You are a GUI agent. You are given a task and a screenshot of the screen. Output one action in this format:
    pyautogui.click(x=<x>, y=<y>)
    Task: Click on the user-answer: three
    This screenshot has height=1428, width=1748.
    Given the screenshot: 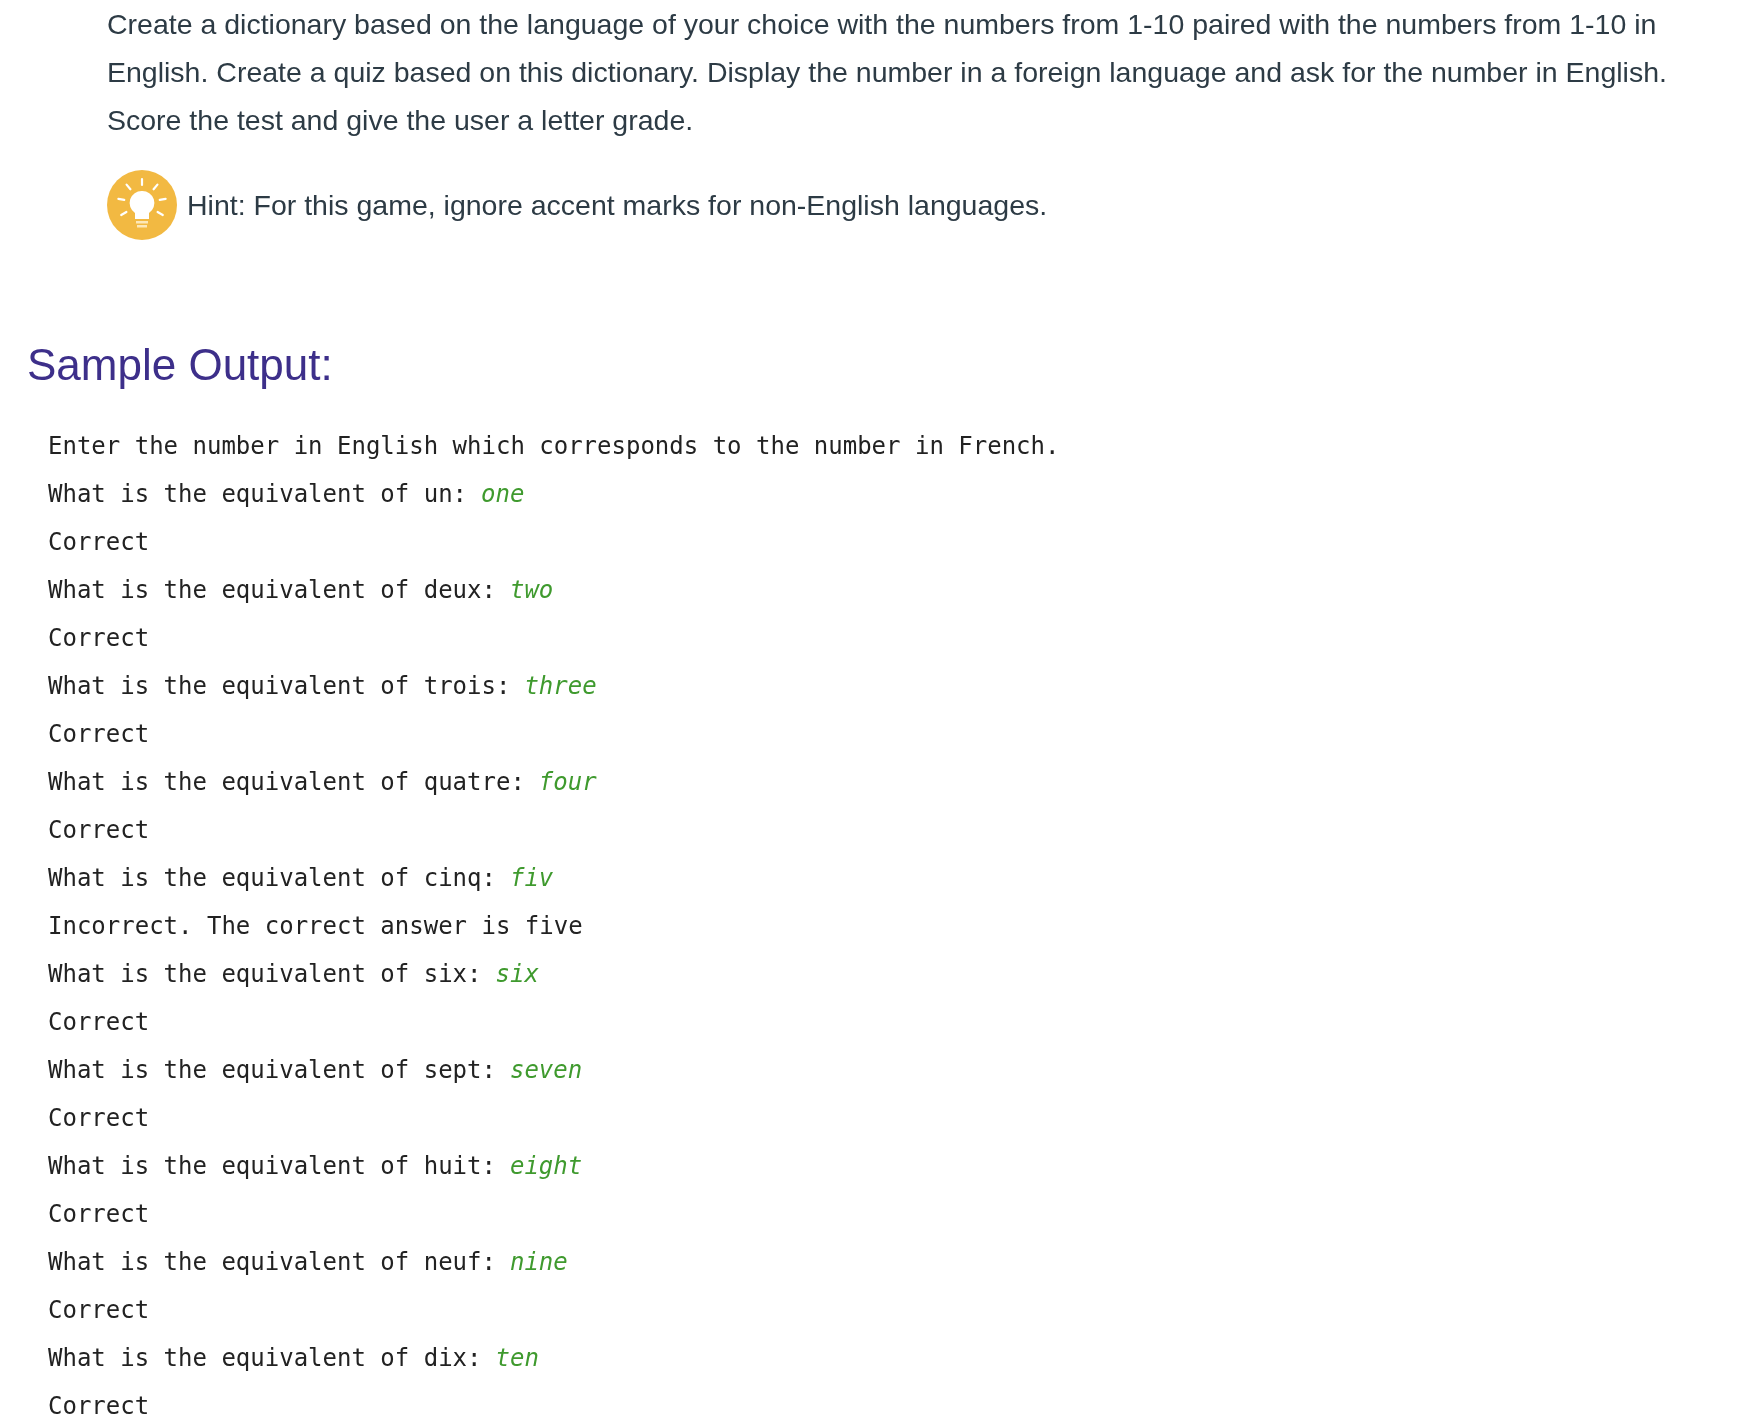 What is the action you would take?
    pyautogui.click(x=560, y=686)
    